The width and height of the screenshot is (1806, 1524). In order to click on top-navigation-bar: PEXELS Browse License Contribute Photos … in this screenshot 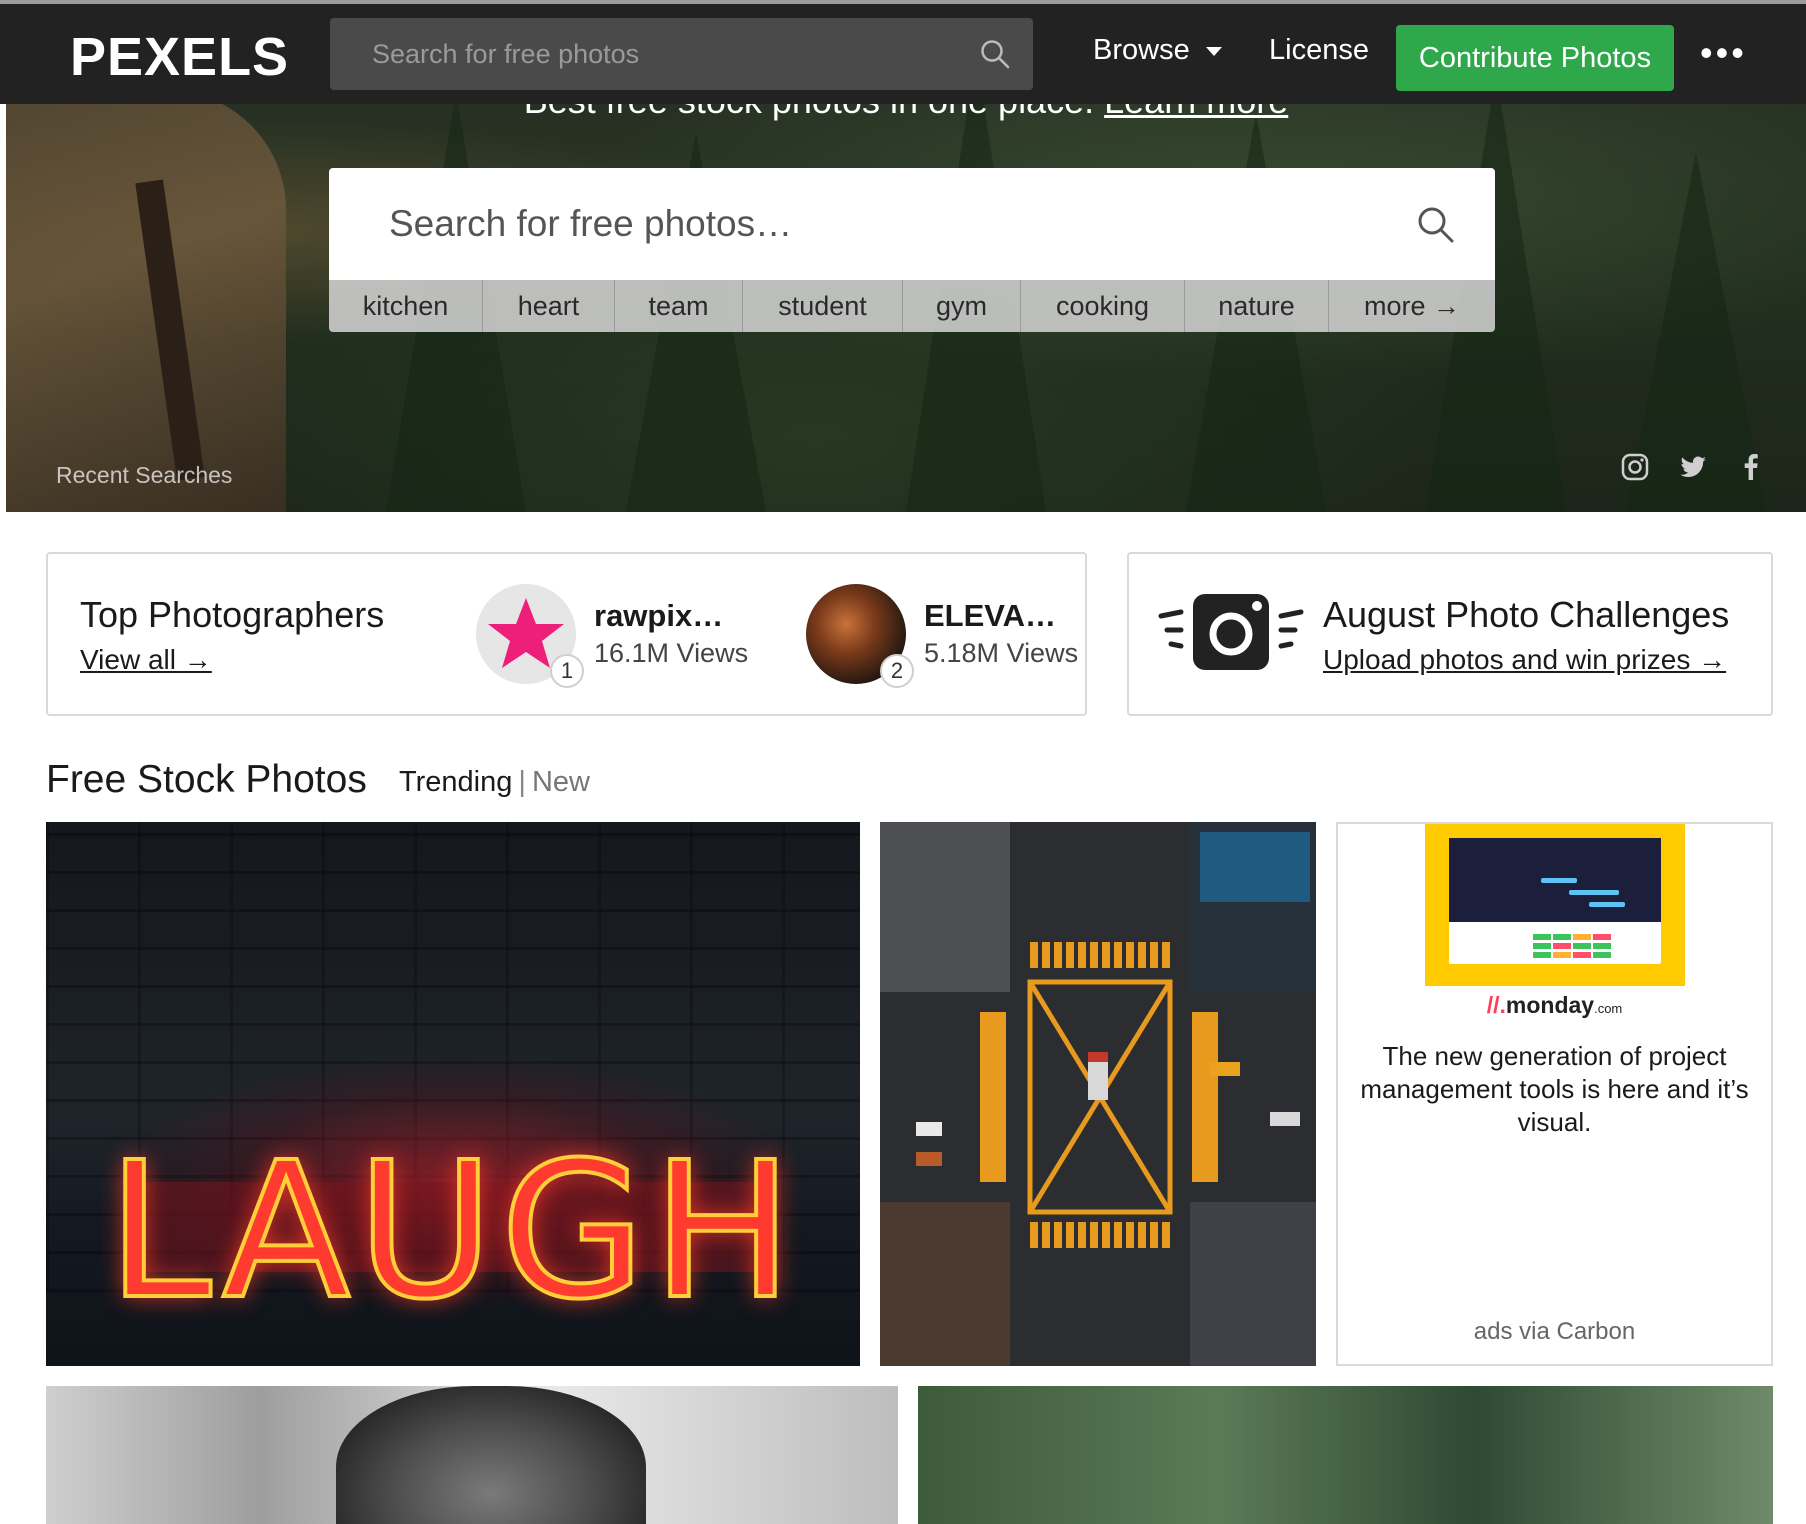, I will do `click(903, 52)`.